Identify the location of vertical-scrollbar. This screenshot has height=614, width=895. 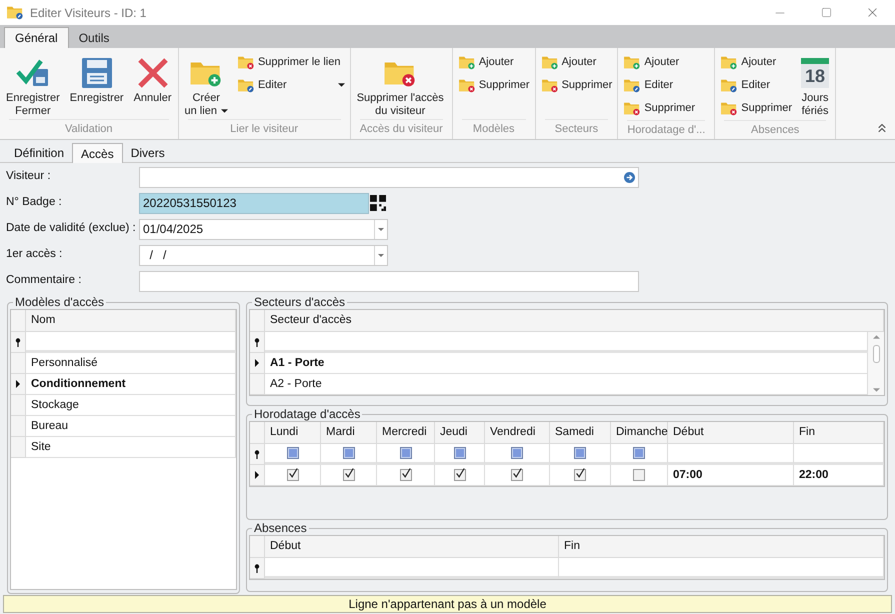
(876, 363).